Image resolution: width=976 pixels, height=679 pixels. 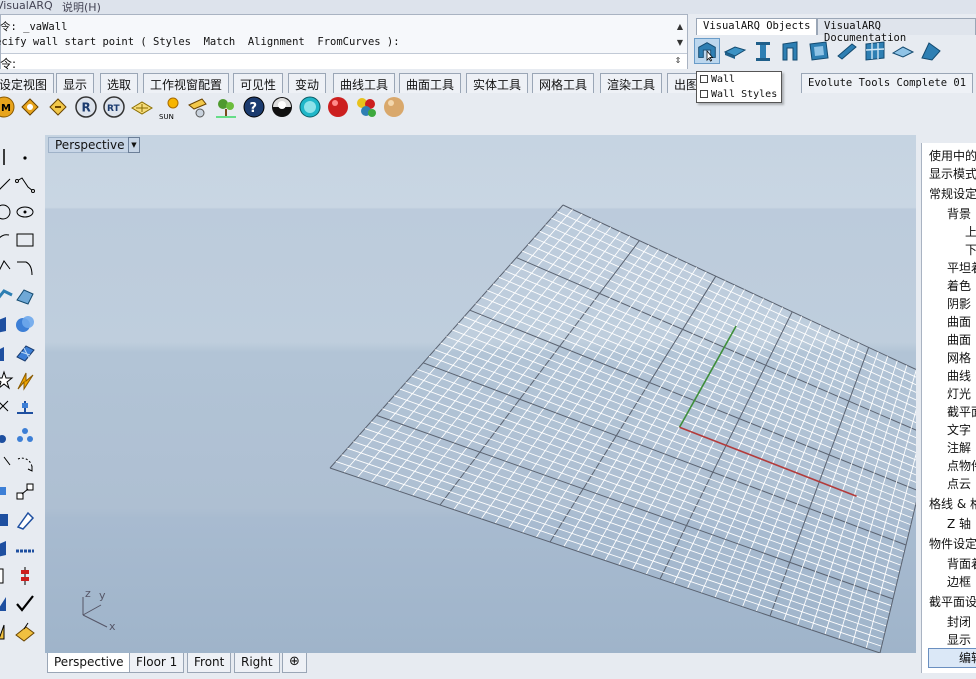 What do you see at coordinates (961, 411) in the screenshot?
I see `rp-item: 截平面` at bounding box center [961, 411].